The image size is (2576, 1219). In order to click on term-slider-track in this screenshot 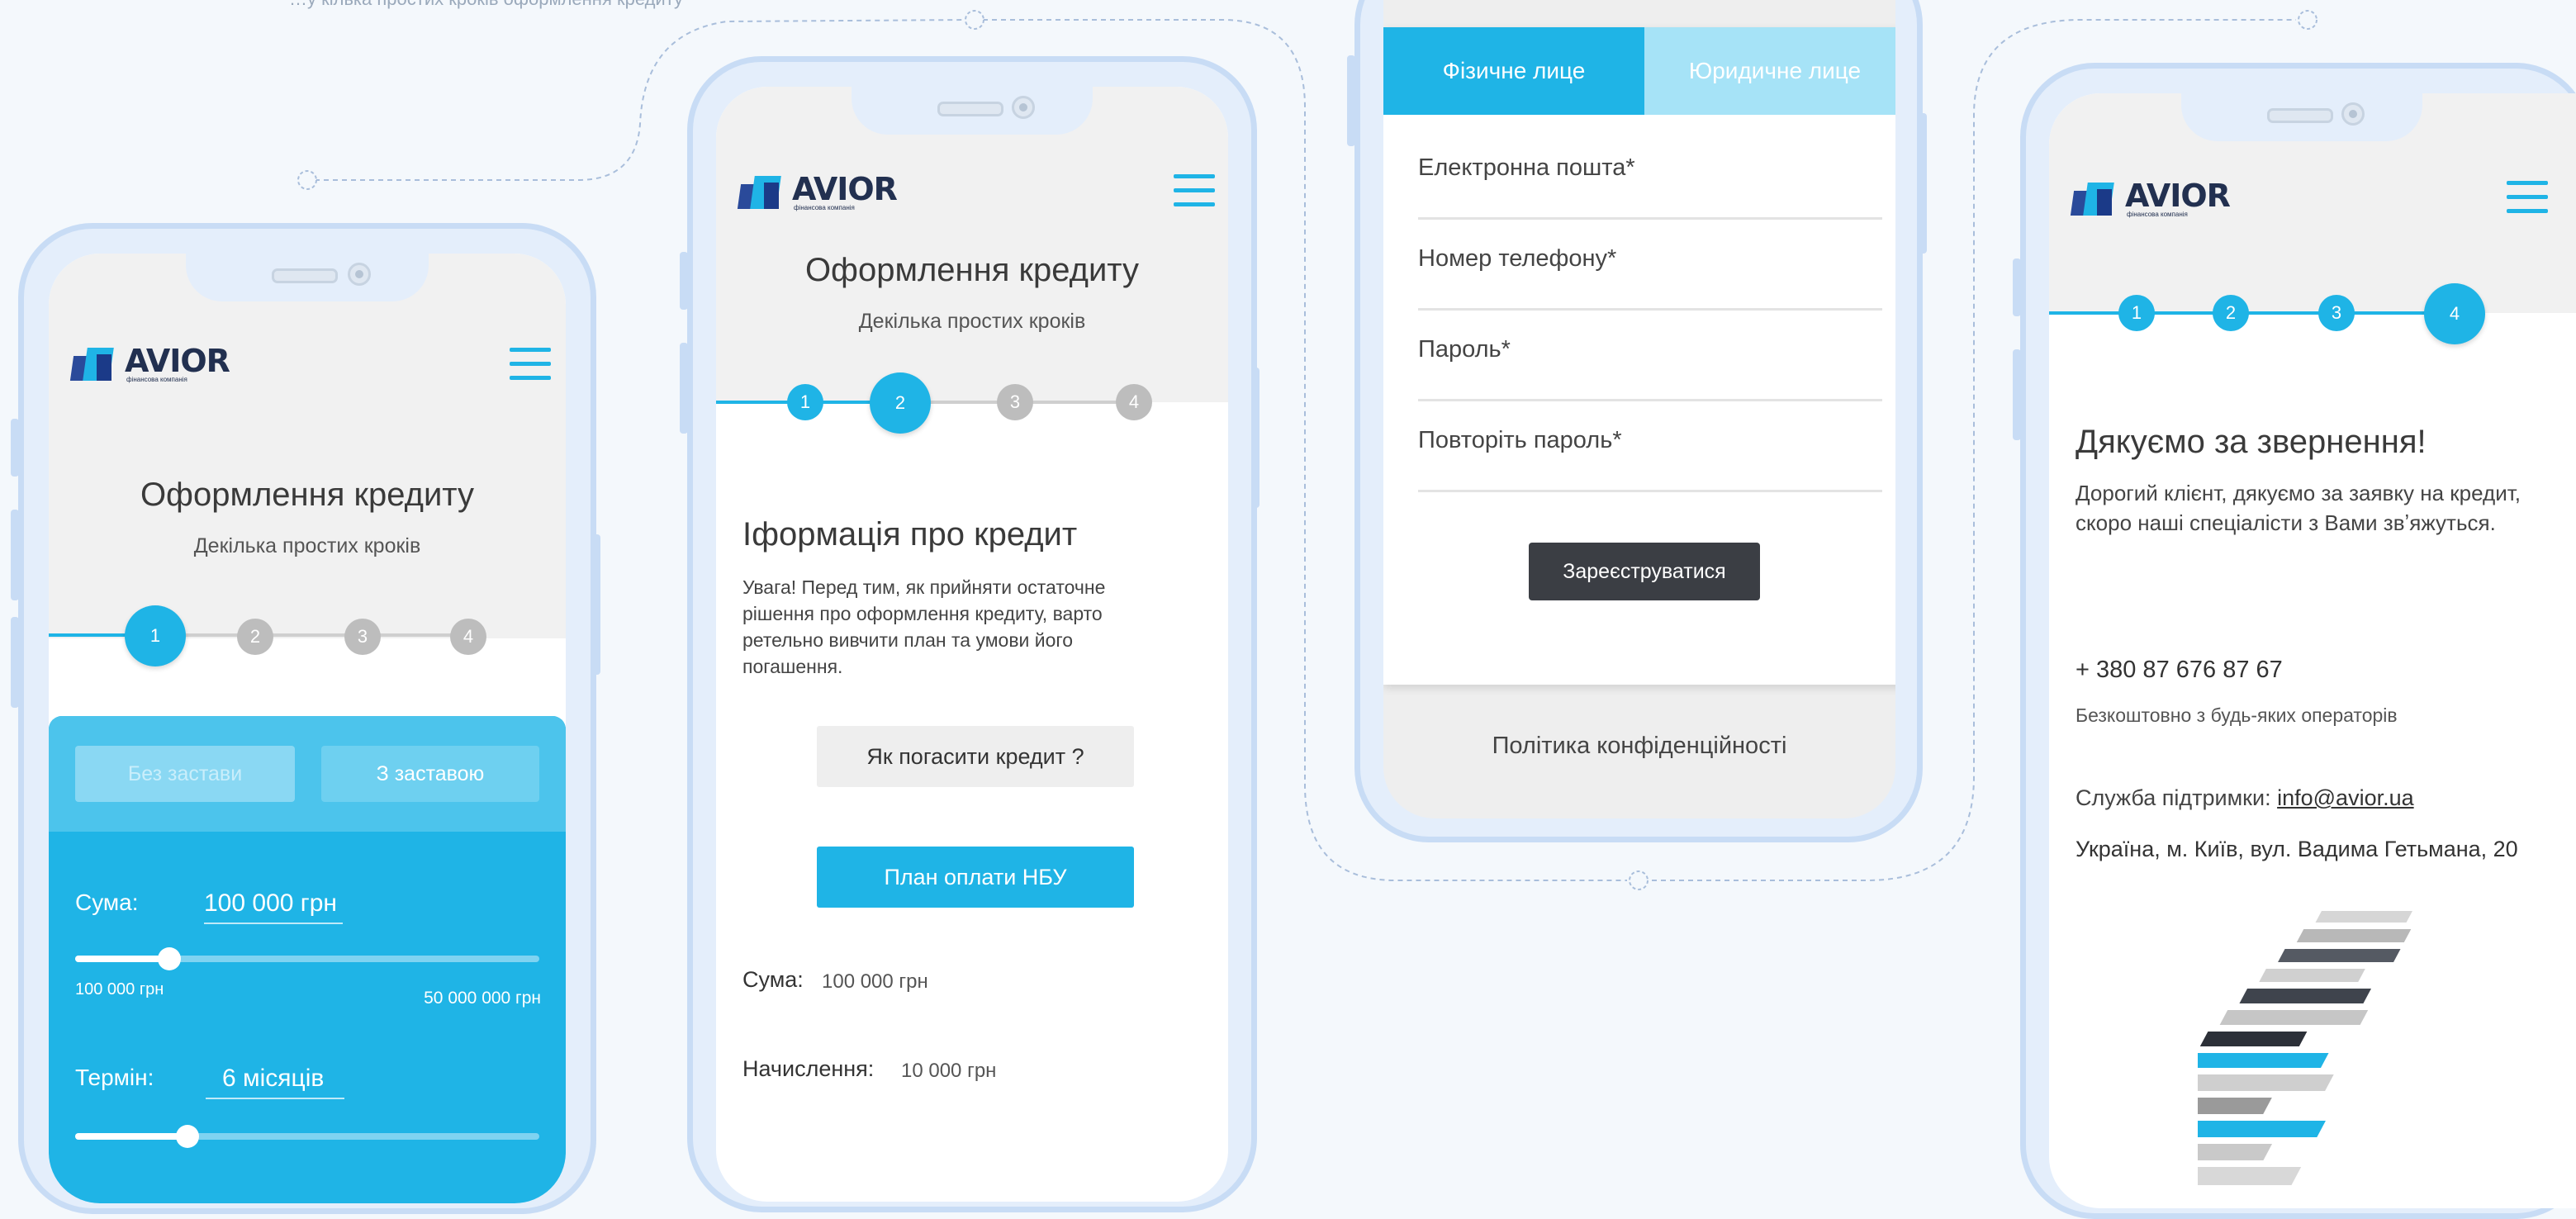, I will do `click(307, 1136)`.